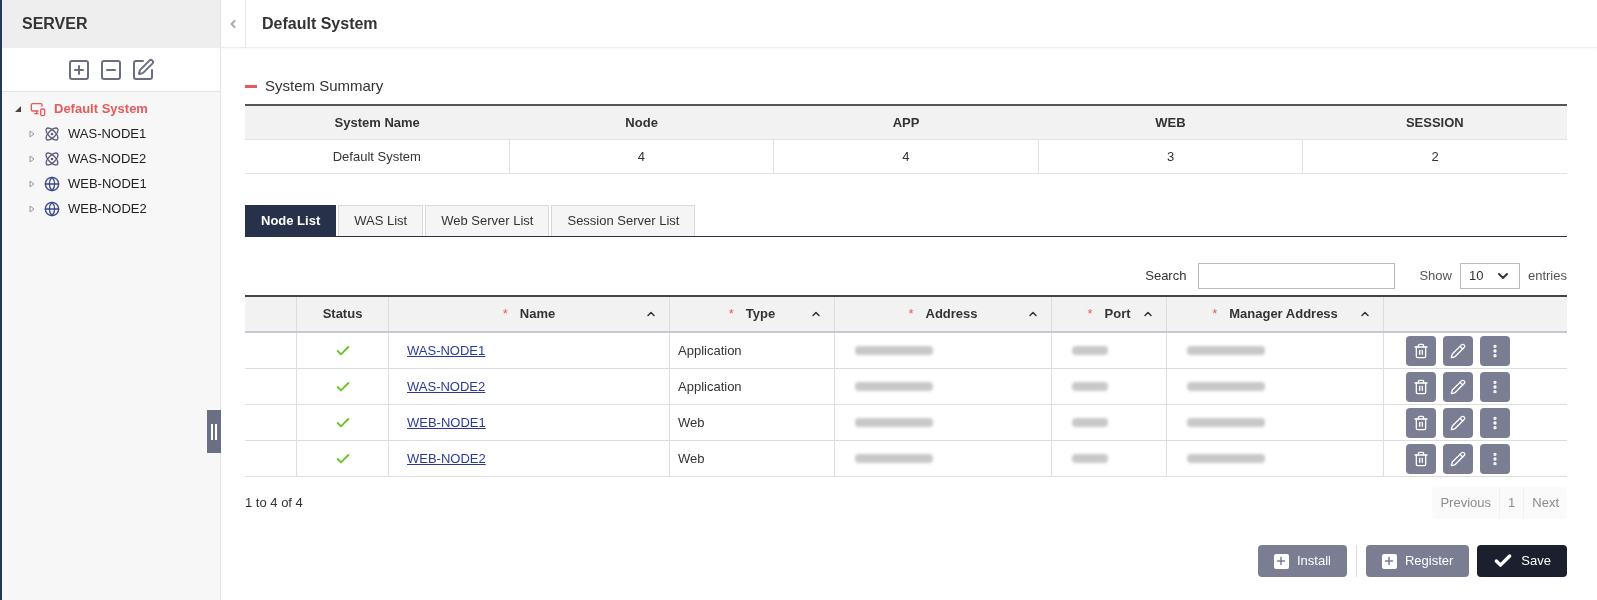  Describe the element at coordinates (55, 24) in the screenshot. I see `sidebar-title: SERVER` at that location.